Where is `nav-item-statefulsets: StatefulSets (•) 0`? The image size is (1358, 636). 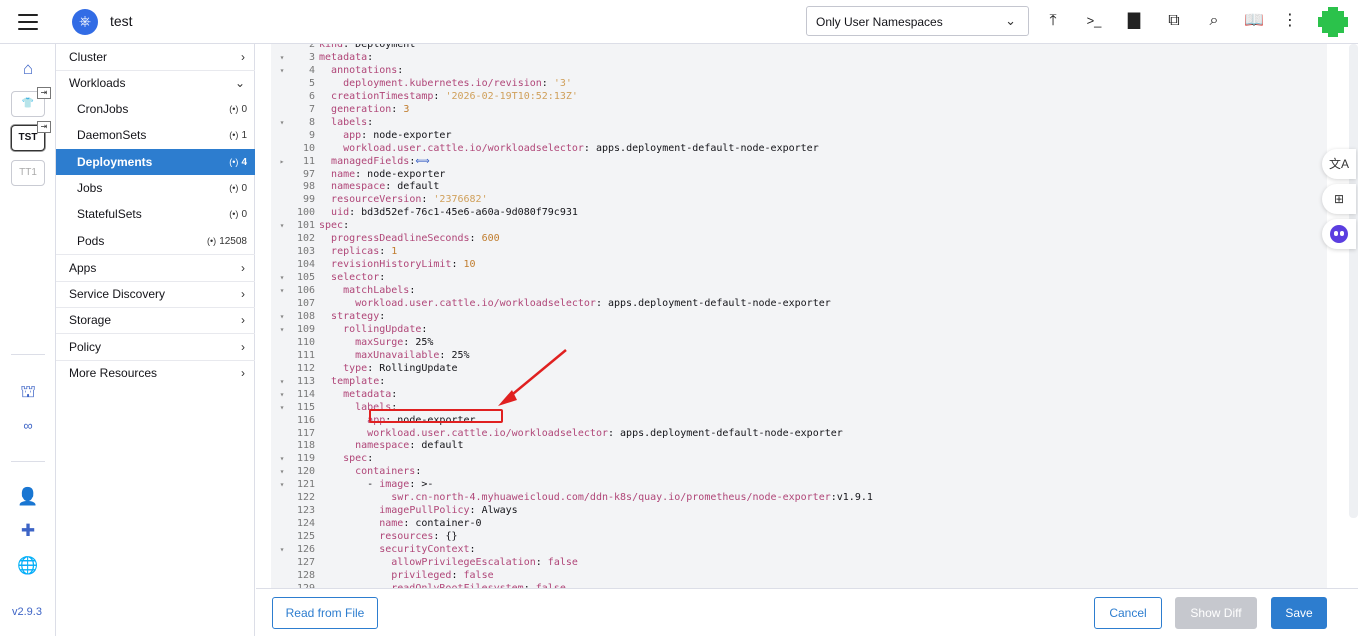
nav-item-statefulsets: StatefulSets (•) 0 is located at coordinates (155, 214).